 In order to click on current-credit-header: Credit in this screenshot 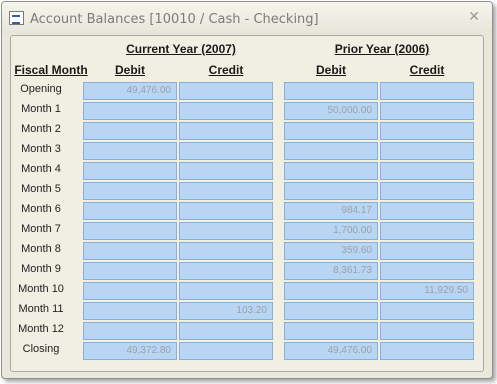, I will do `click(226, 70)`.